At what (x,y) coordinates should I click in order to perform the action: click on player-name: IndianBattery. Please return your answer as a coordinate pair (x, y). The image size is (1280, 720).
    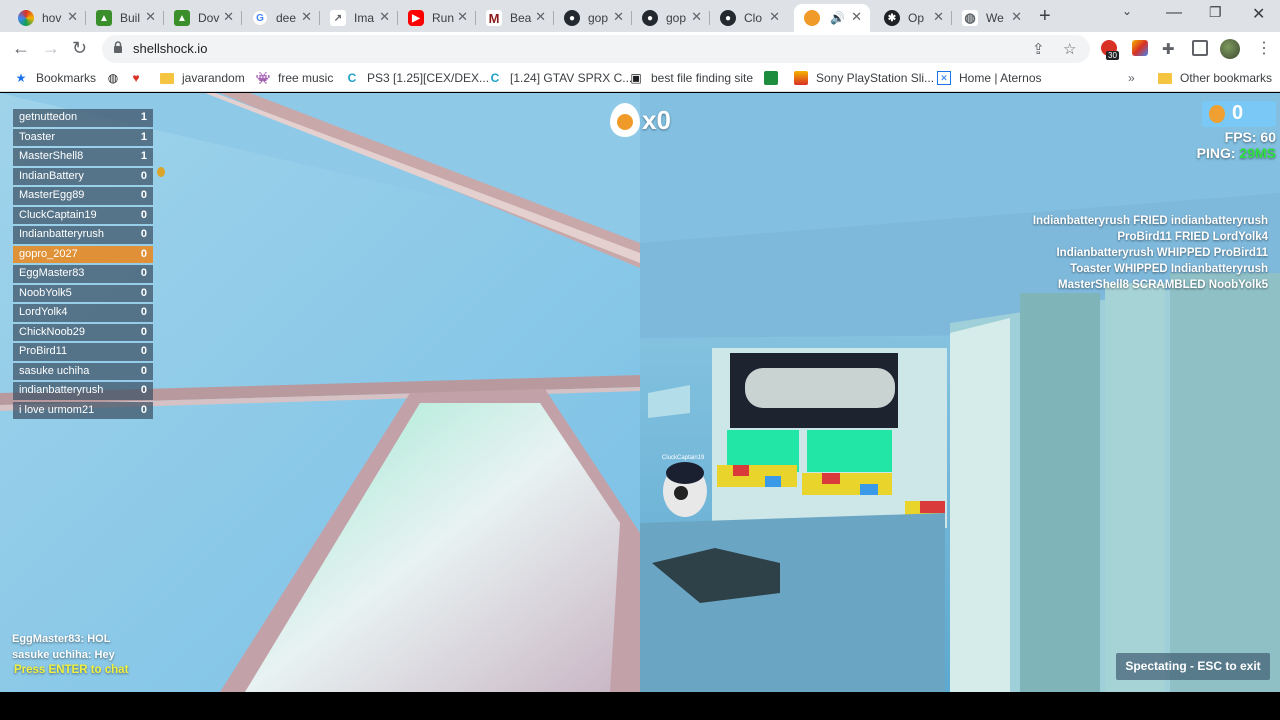
    Looking at the image, I should click on (51, 175).